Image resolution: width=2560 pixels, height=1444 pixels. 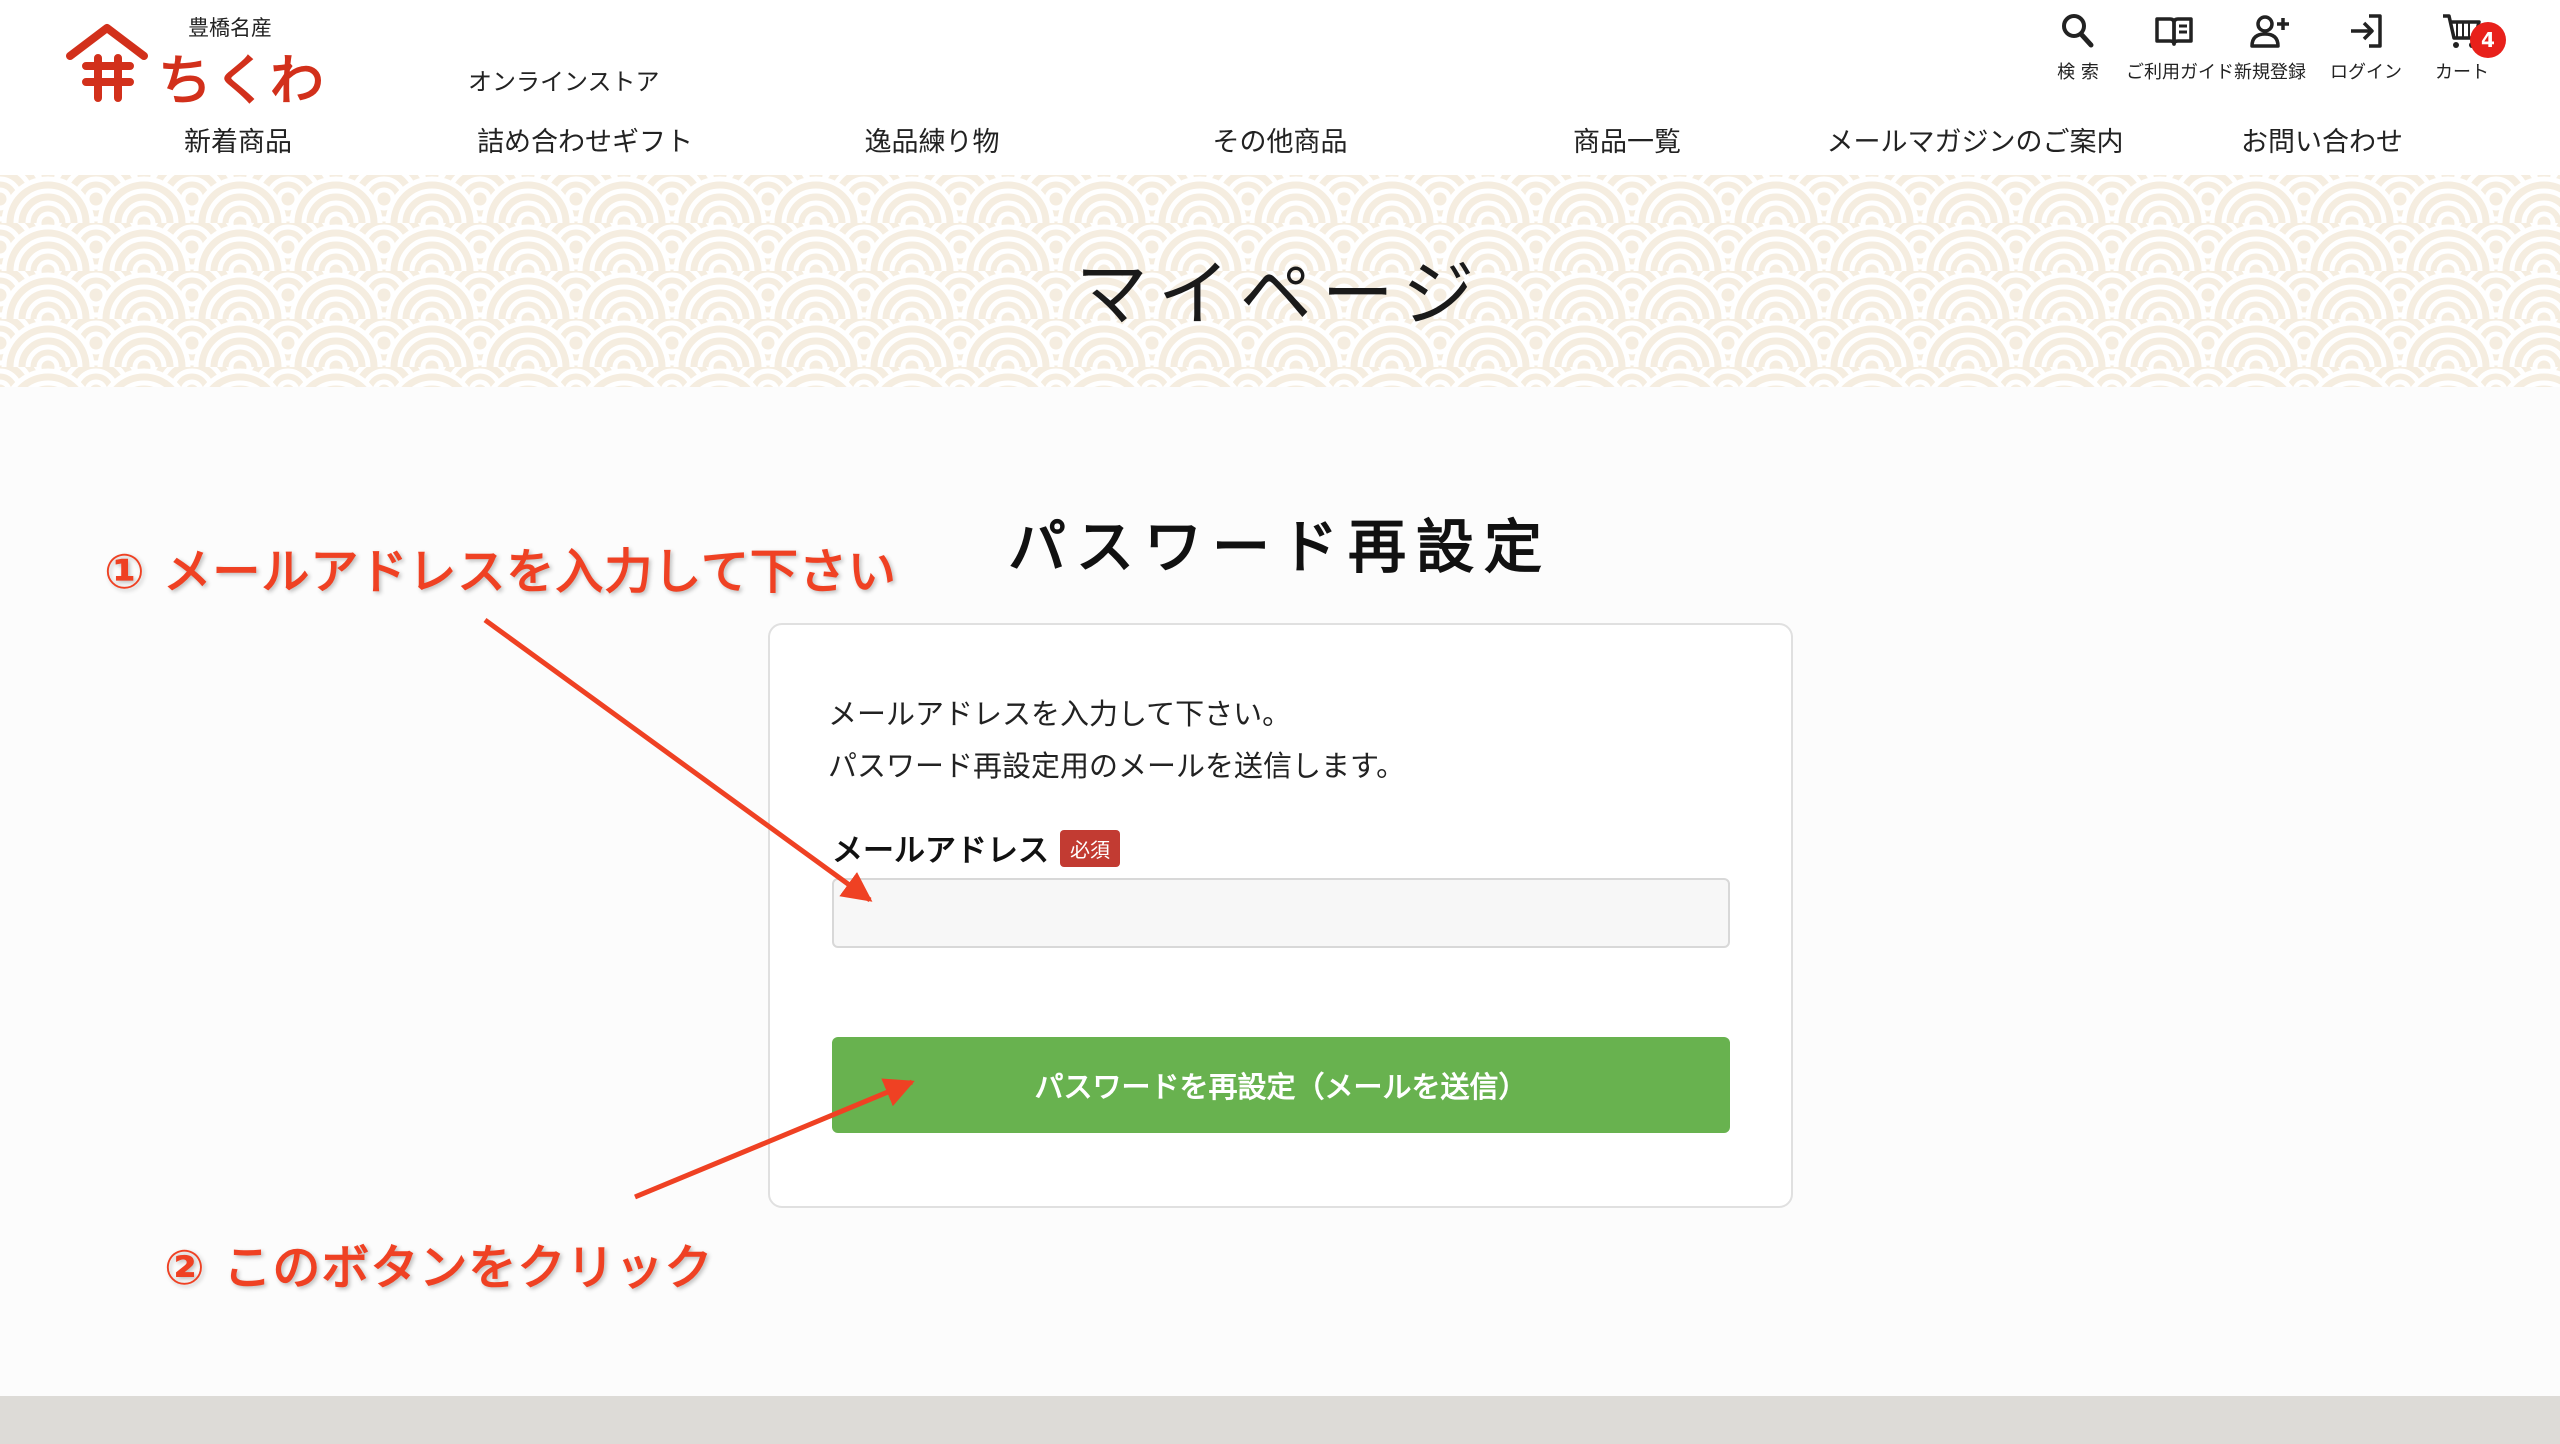 I want to click on email-label: メールアドレス, so click(x=940, y=851).